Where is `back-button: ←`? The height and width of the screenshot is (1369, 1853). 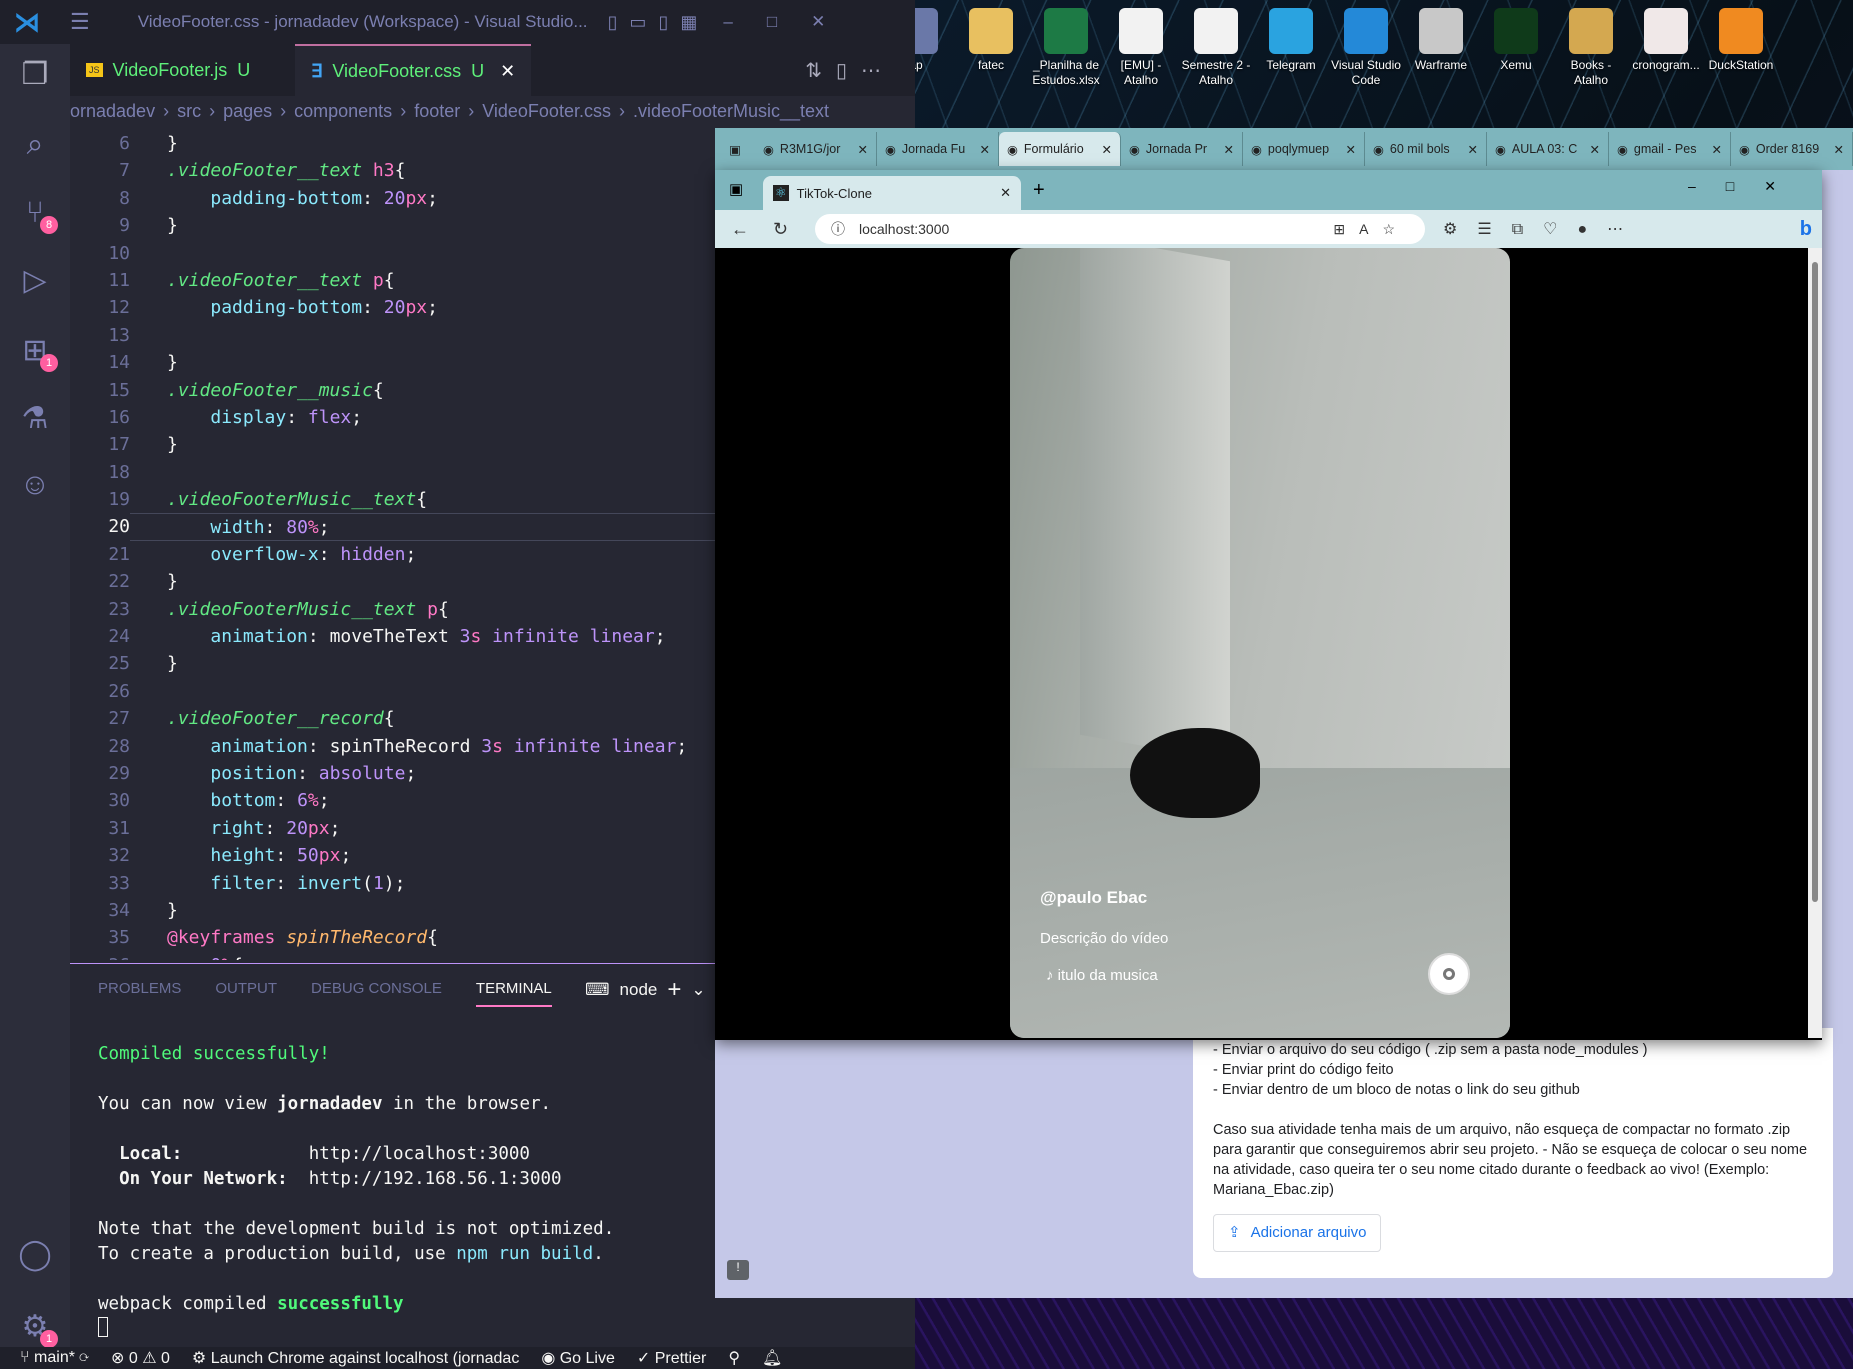
back-button: ← is located at coordinates (740, 229).